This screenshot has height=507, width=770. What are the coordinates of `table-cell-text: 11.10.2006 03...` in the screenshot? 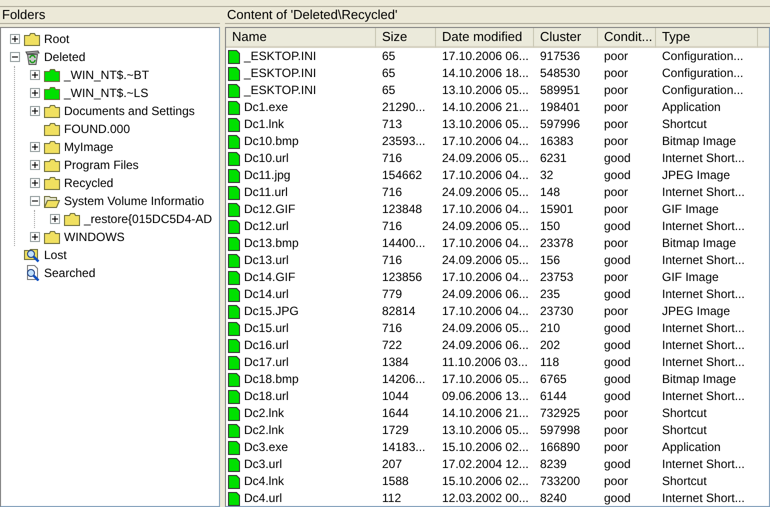 It's located at (485, 362).